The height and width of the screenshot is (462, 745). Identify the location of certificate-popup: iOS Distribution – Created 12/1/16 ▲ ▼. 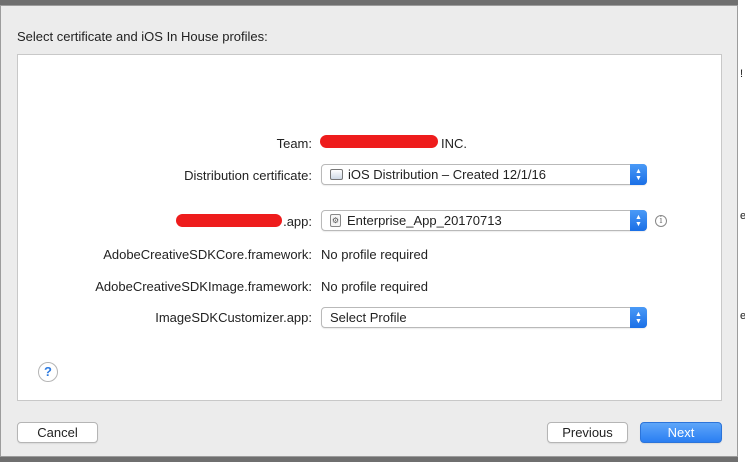
(484, 174).